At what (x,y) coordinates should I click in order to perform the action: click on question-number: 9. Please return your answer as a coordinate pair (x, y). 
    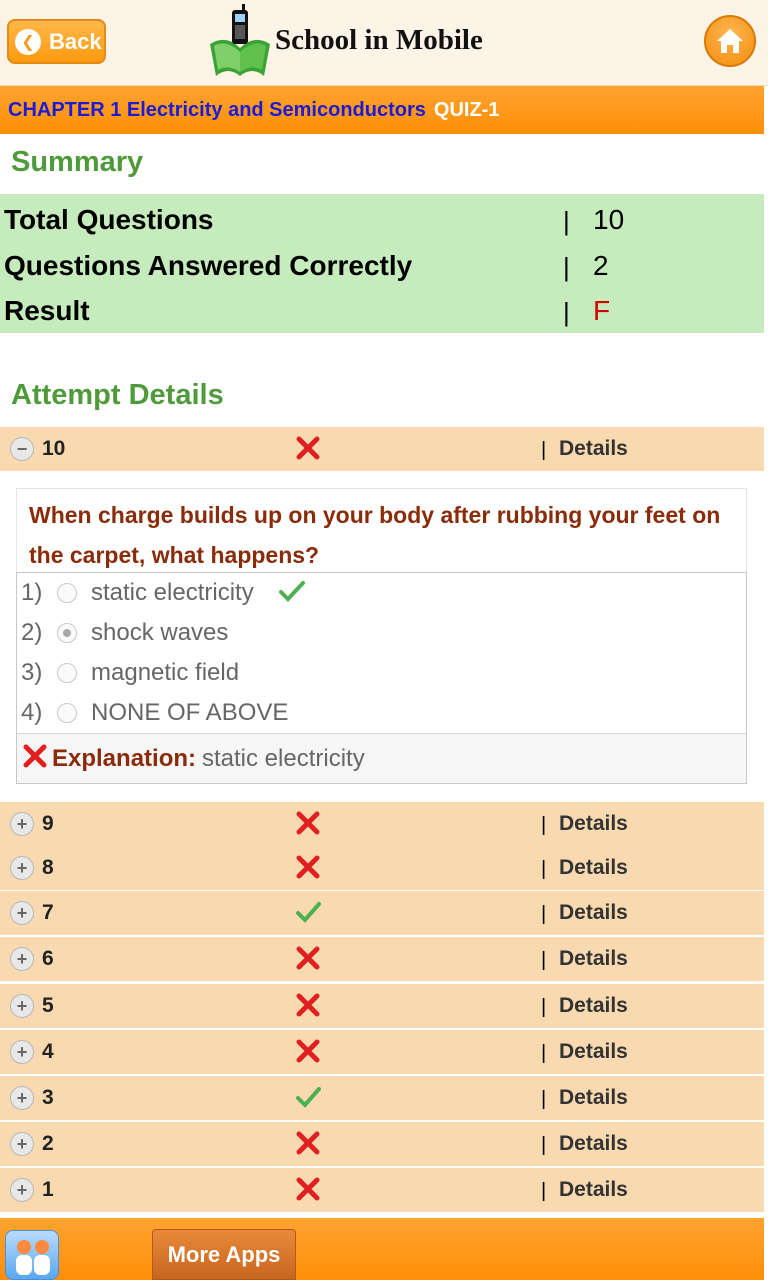
    Looking at the image, I should click on (48, 823).